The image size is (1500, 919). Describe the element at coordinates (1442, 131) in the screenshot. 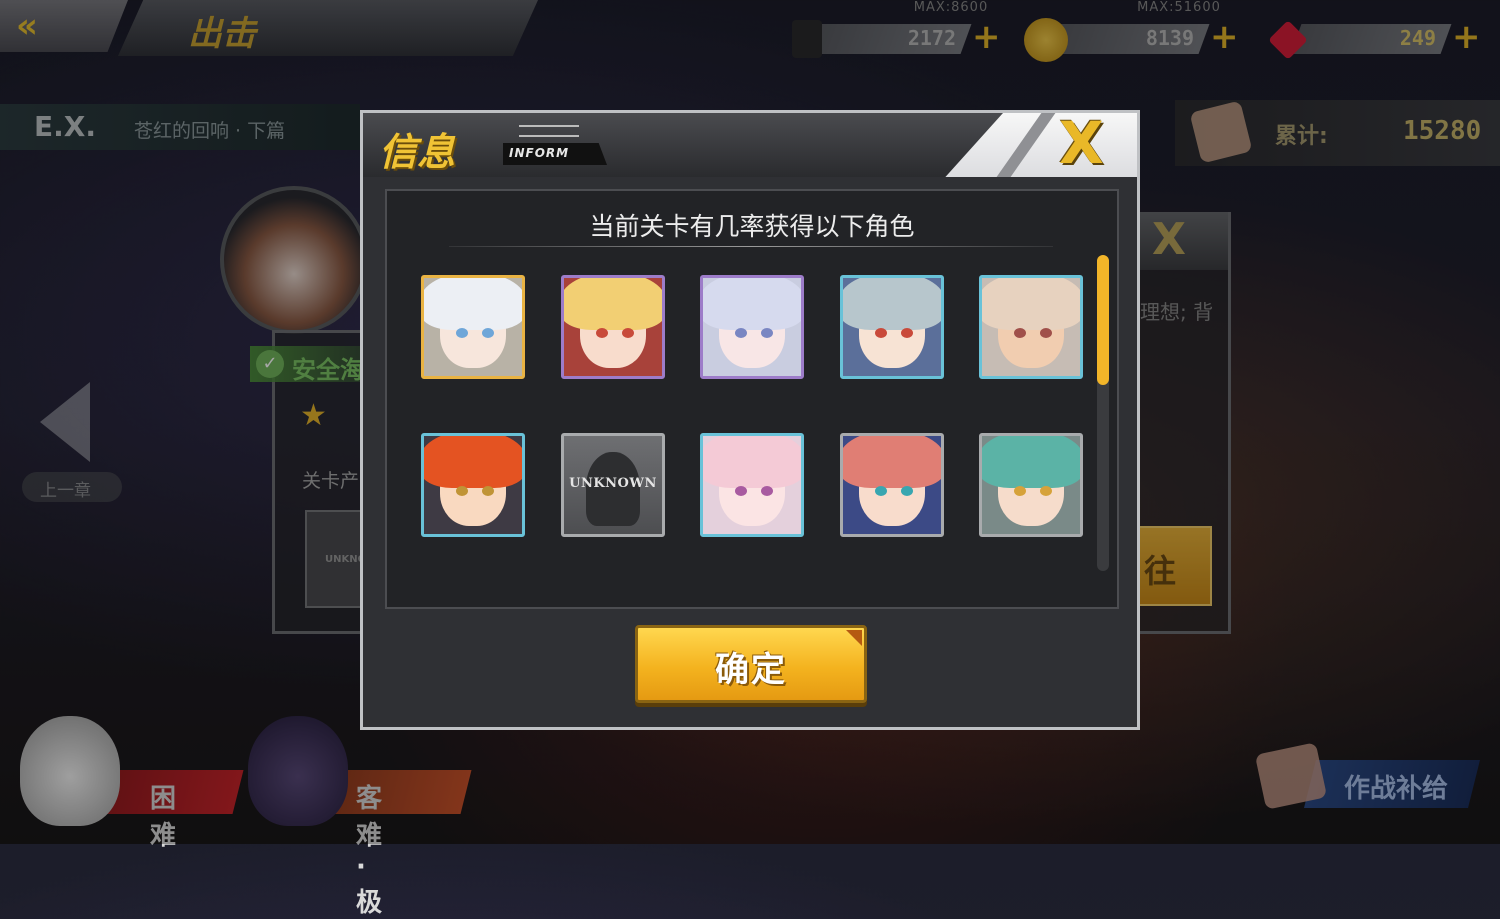

I see `total-value: 15280` at that location.